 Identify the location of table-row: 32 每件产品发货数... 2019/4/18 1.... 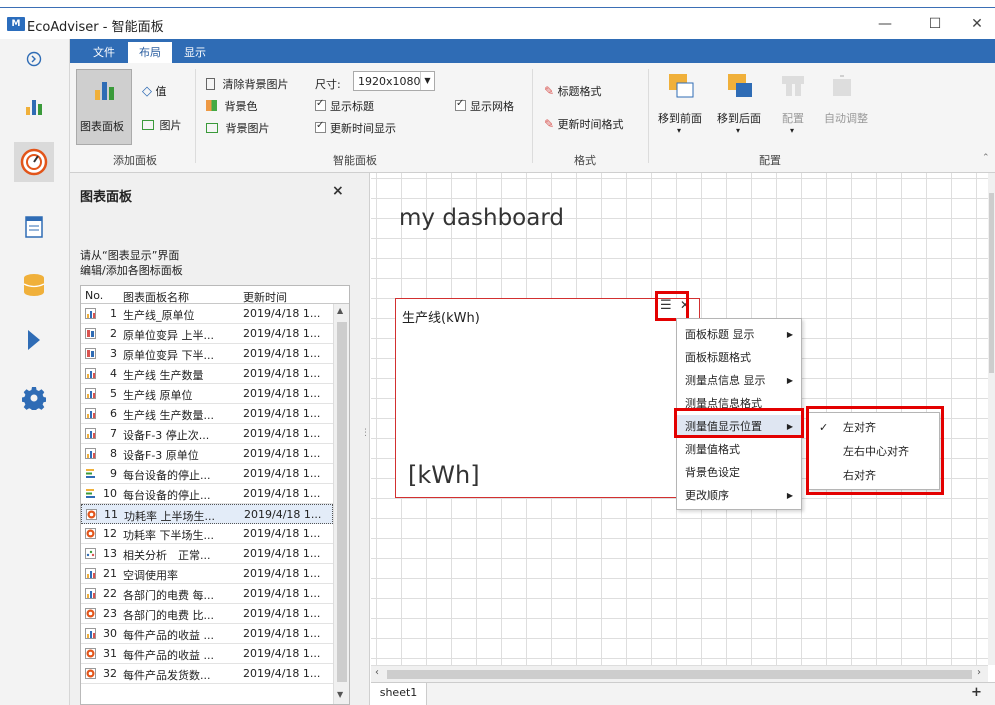
(207, 674).